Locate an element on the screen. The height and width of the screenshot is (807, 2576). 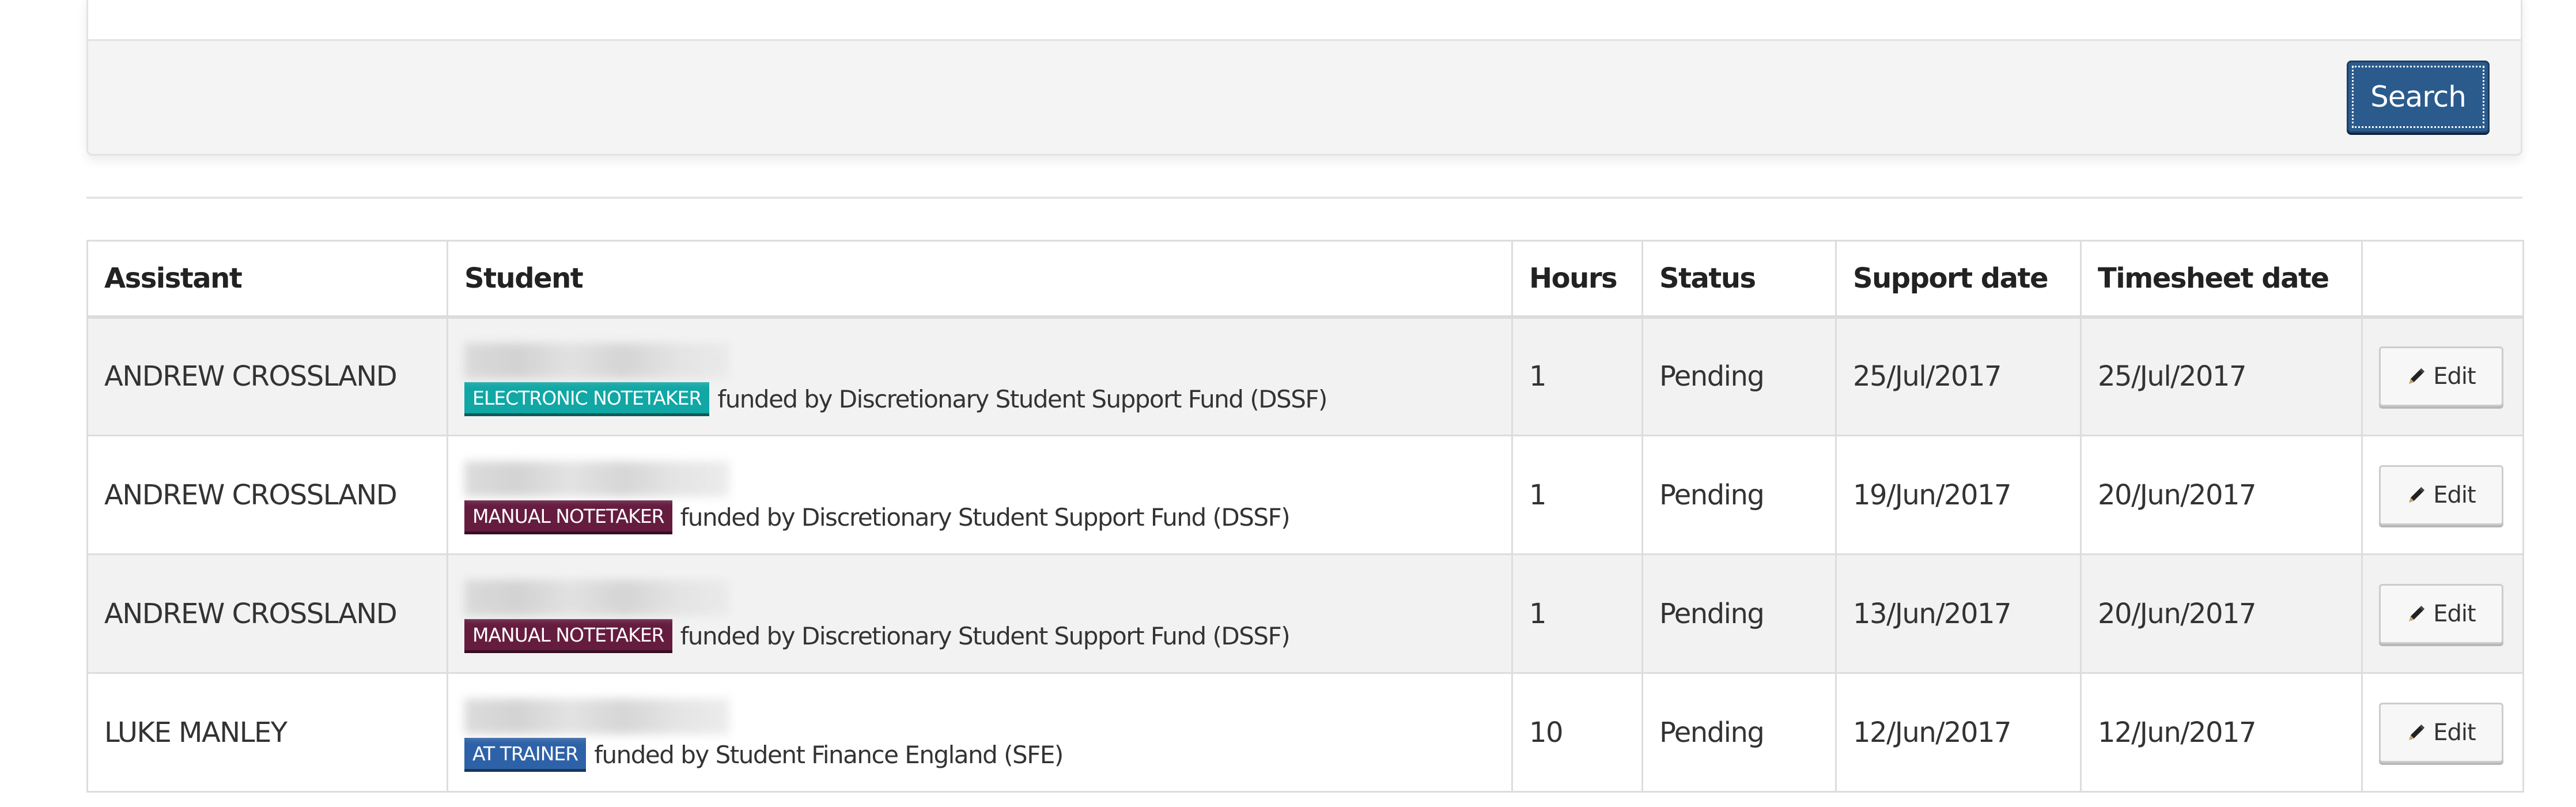
support-date-value: 19/Jun/2017 is located at coordinates (1932, 495).